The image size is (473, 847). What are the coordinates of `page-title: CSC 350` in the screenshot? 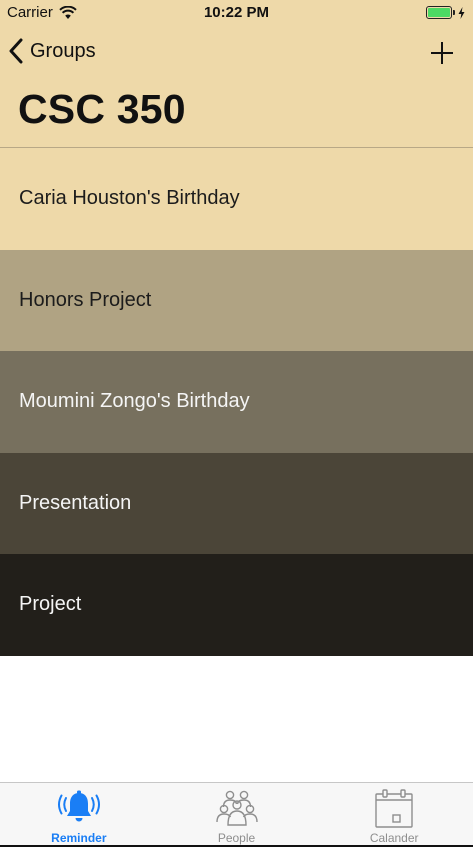 It's located at (102, 109).